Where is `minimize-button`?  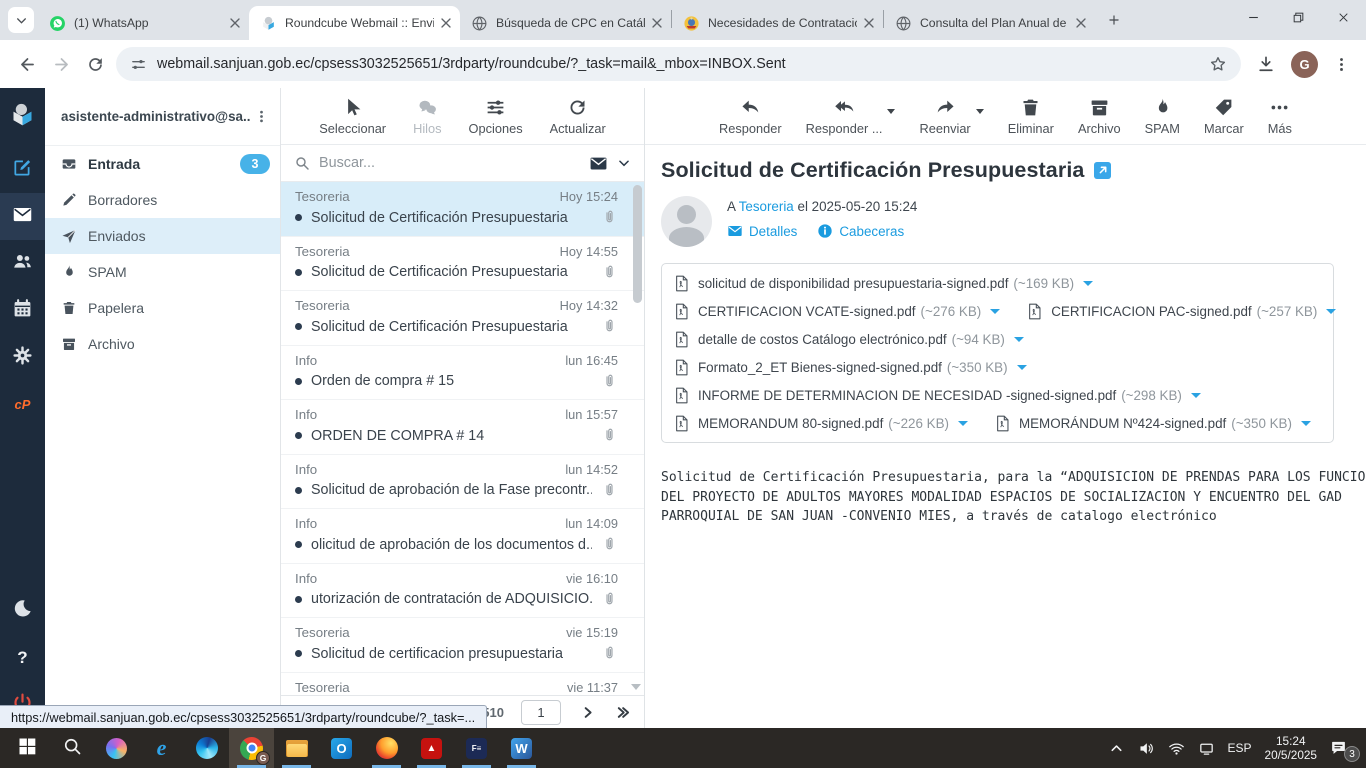 minimize-button is located at coordinates (1253, 17).